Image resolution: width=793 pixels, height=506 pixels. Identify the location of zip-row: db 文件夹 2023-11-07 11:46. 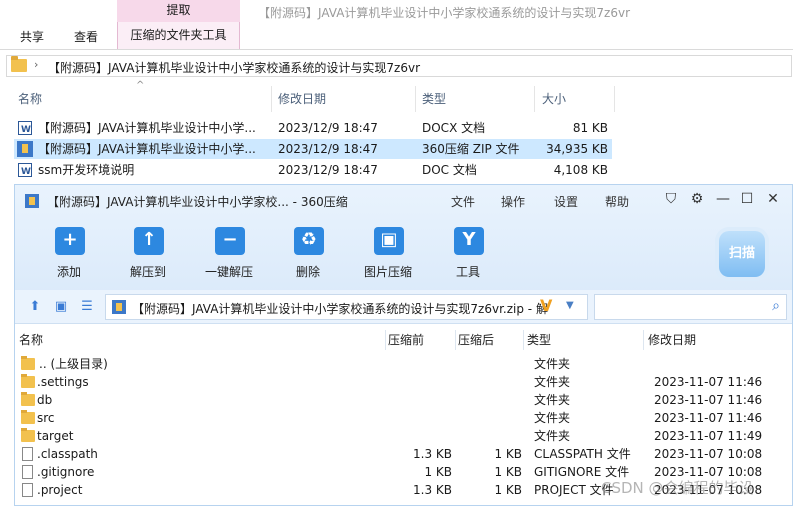
(403, 400).